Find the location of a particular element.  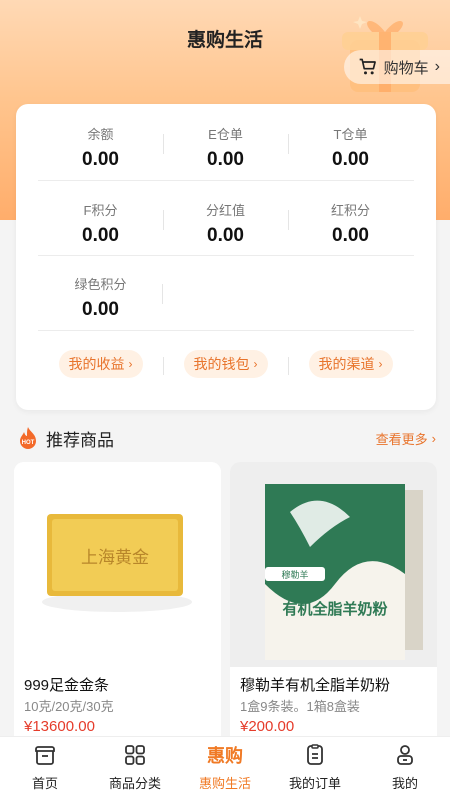

gold-bar-image: 上海黄金 is located at coordinates (117, 564).